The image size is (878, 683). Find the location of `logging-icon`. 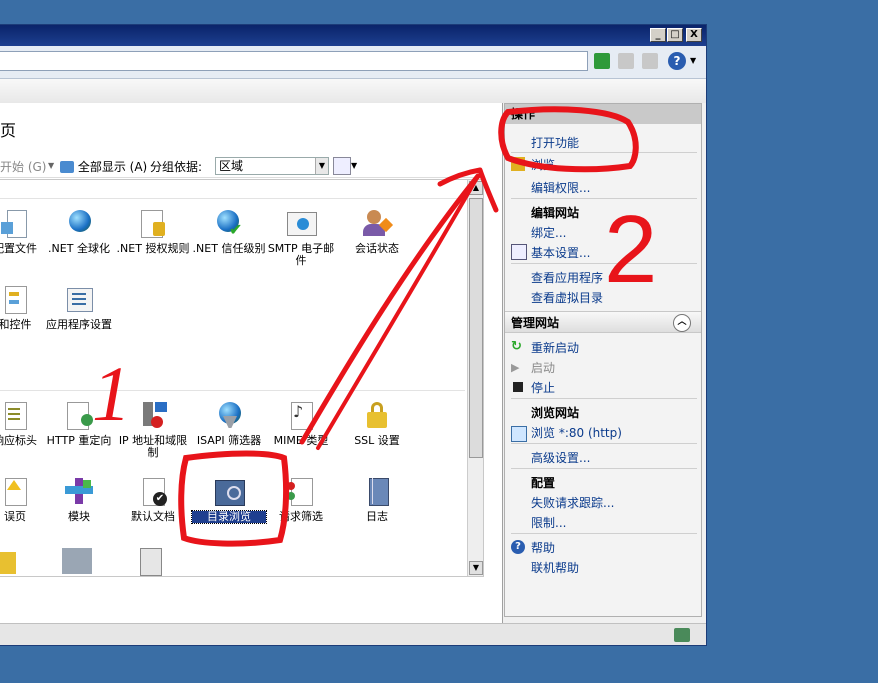

logging-icon is located at coordinates (377, 492).